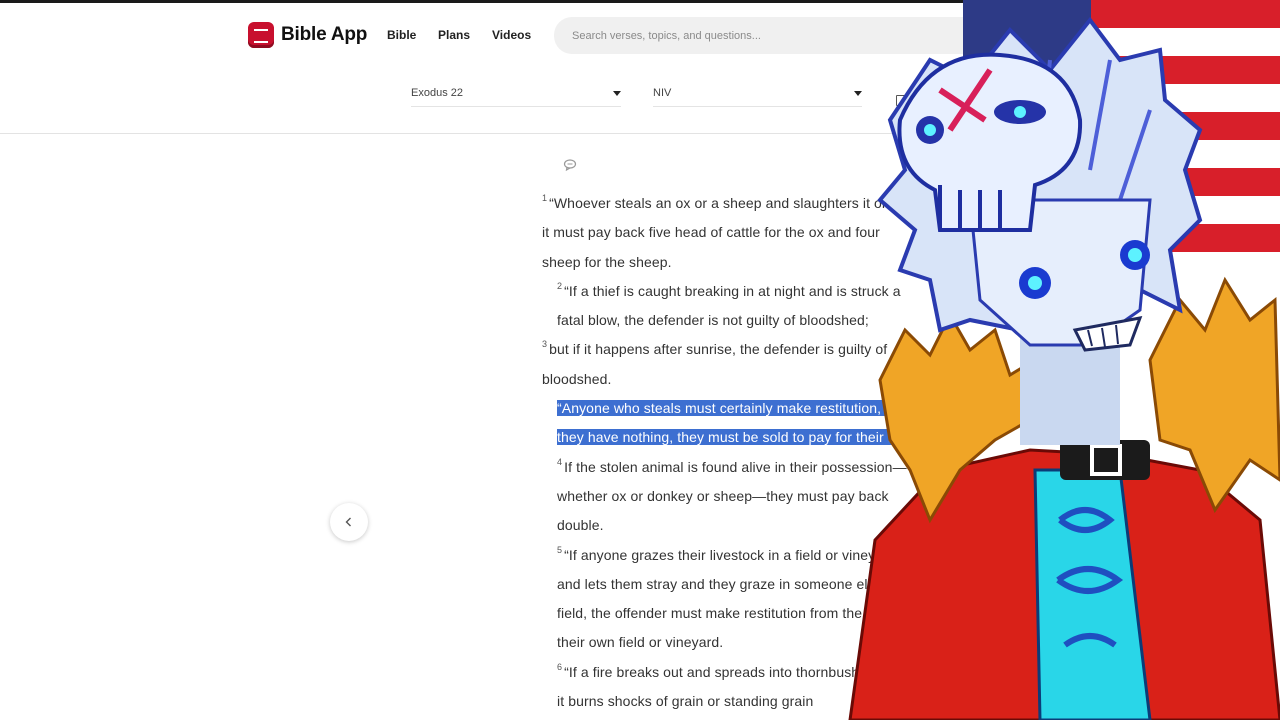  I want to click on app-name: Bible App, so click(324, 34).